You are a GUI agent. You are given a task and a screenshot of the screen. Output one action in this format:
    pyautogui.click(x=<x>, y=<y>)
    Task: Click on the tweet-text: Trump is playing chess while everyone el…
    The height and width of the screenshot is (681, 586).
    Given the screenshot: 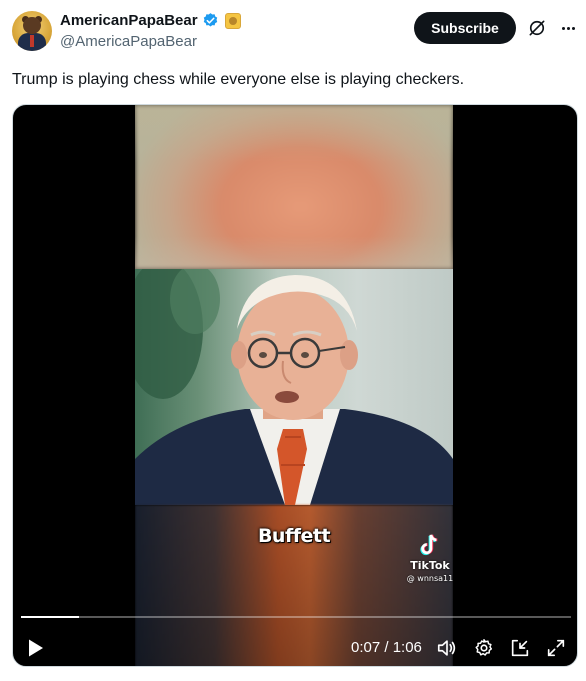 What is the action you would take?
    pyautogui.click(x=238, y=79)
    